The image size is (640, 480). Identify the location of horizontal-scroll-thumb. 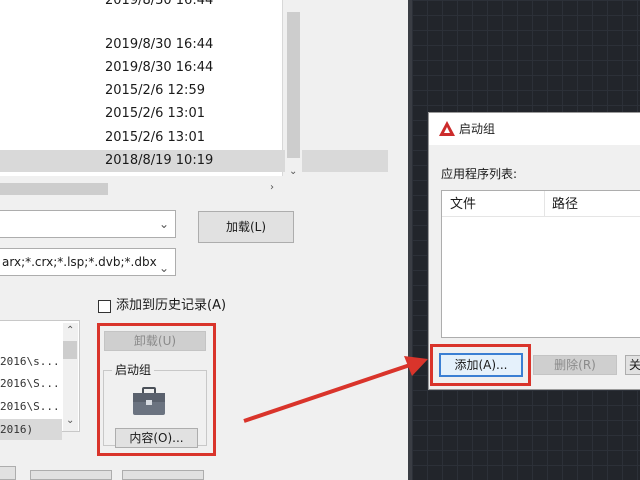
(54, 189).